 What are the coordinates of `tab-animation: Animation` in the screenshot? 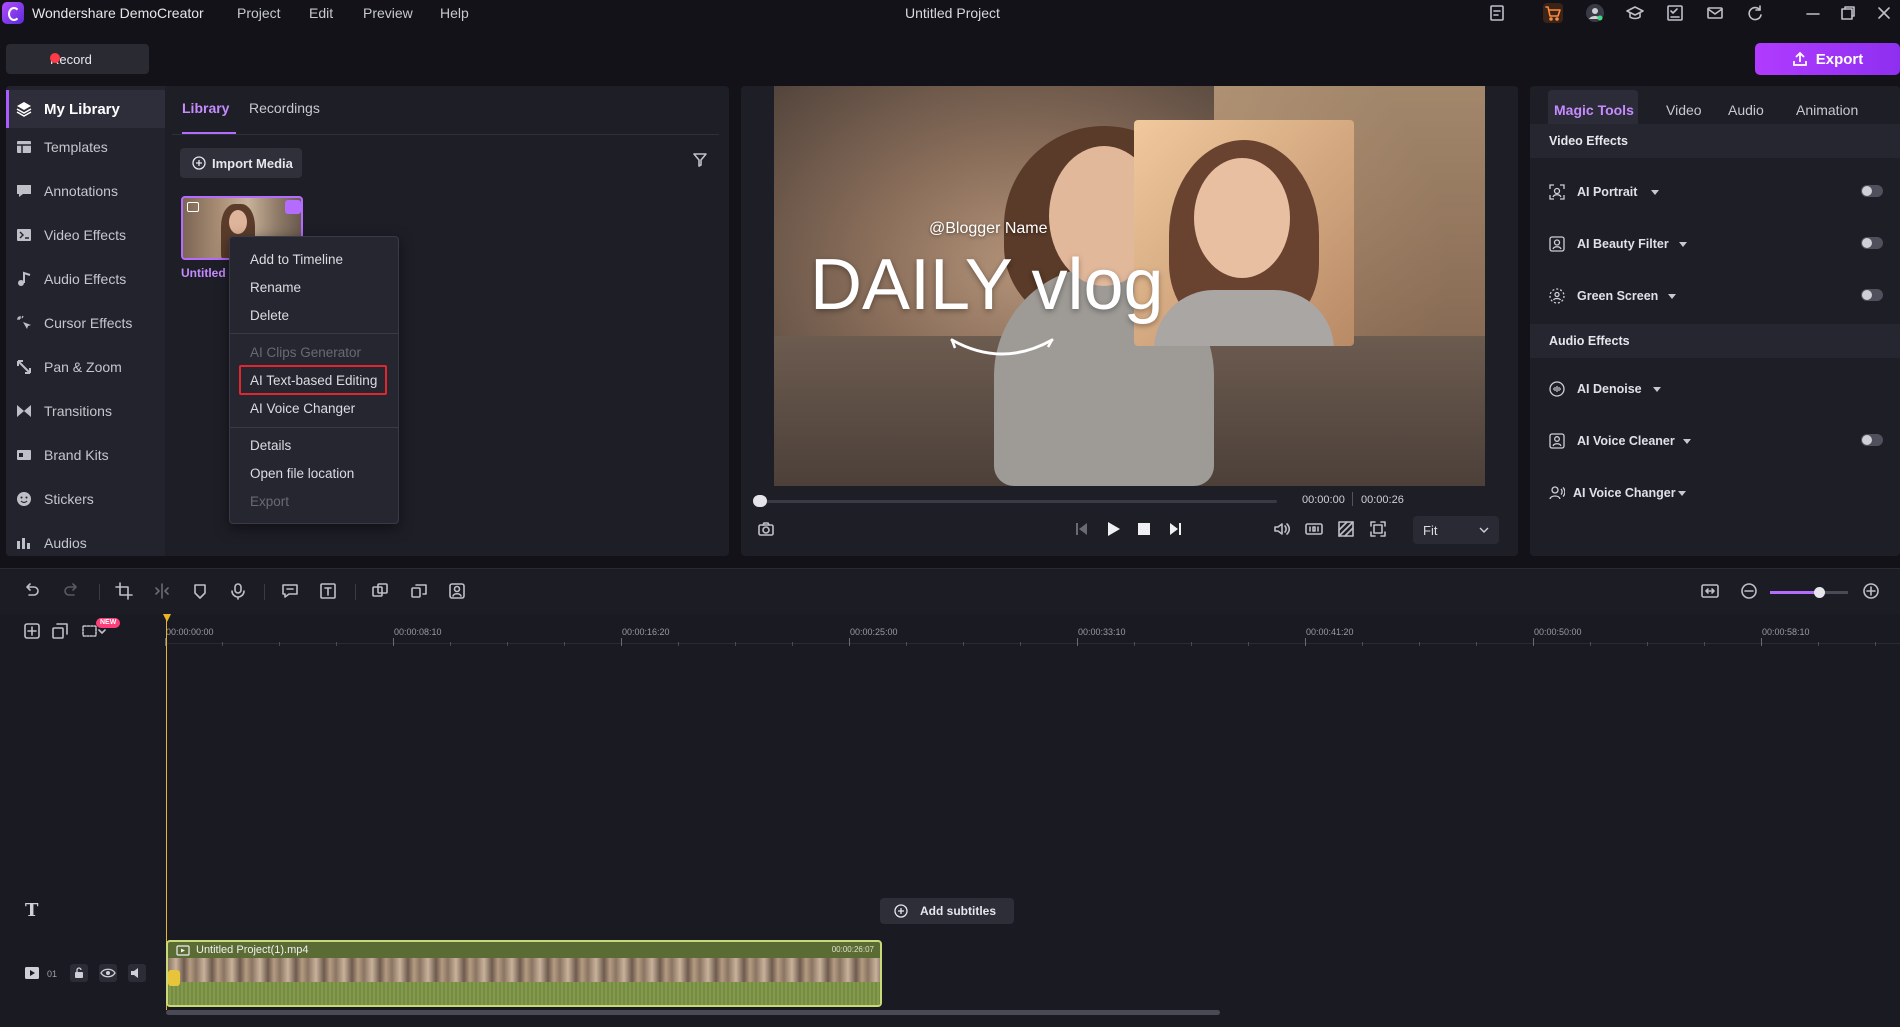 It's located at (1827, 110).